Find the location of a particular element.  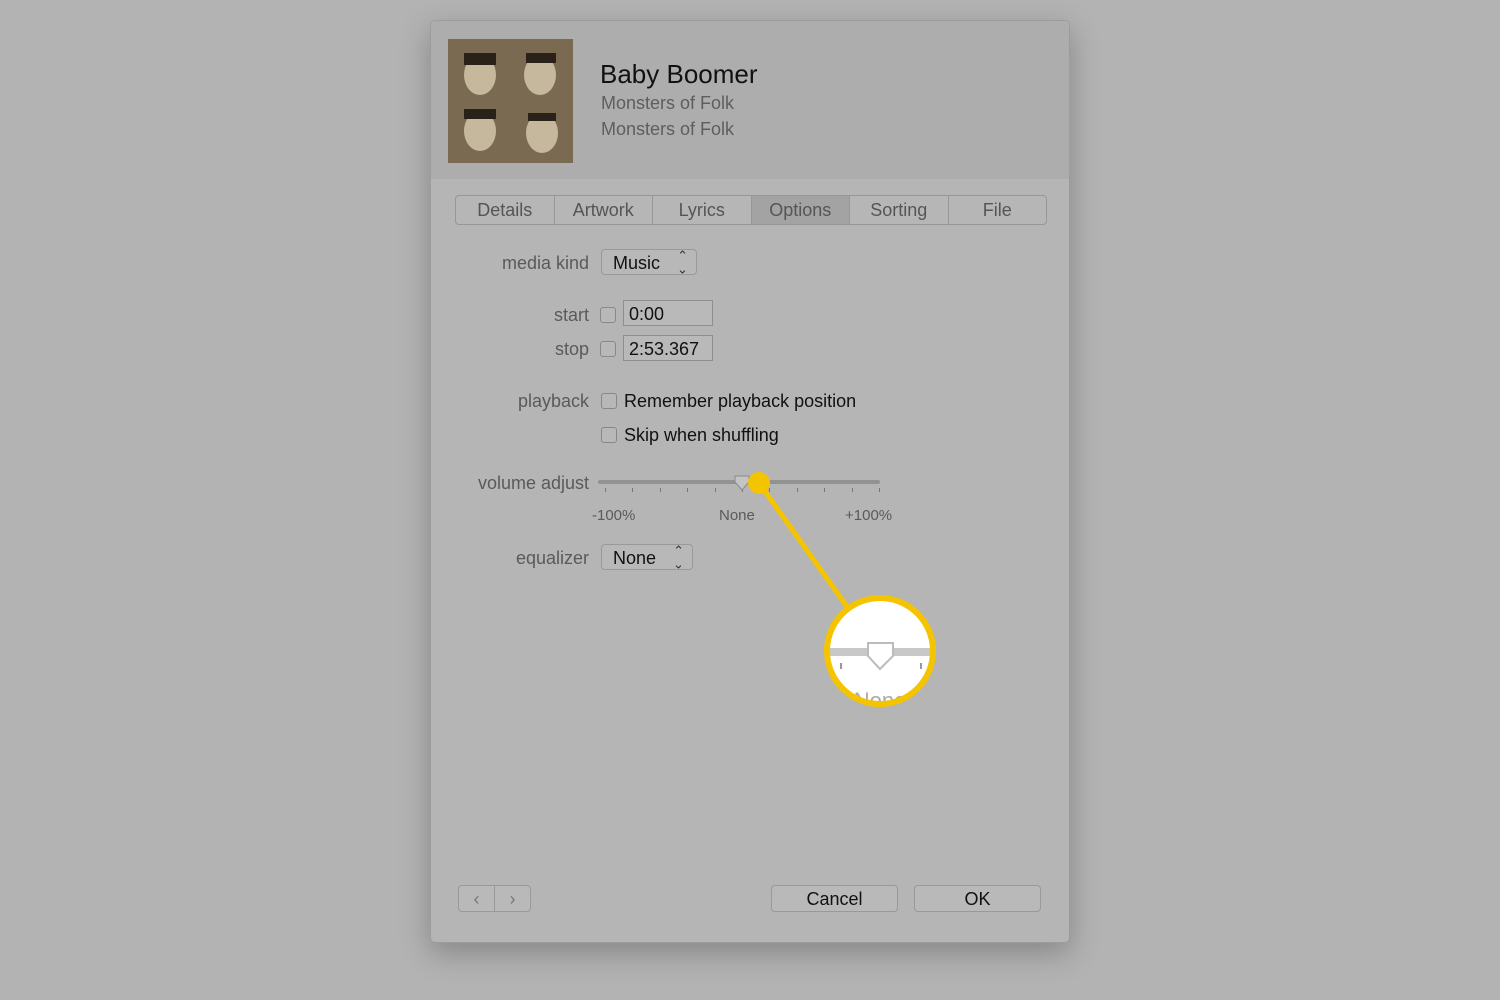

equalizer-select: None ⌃ ⌃ is located at coordinates (647, 557).